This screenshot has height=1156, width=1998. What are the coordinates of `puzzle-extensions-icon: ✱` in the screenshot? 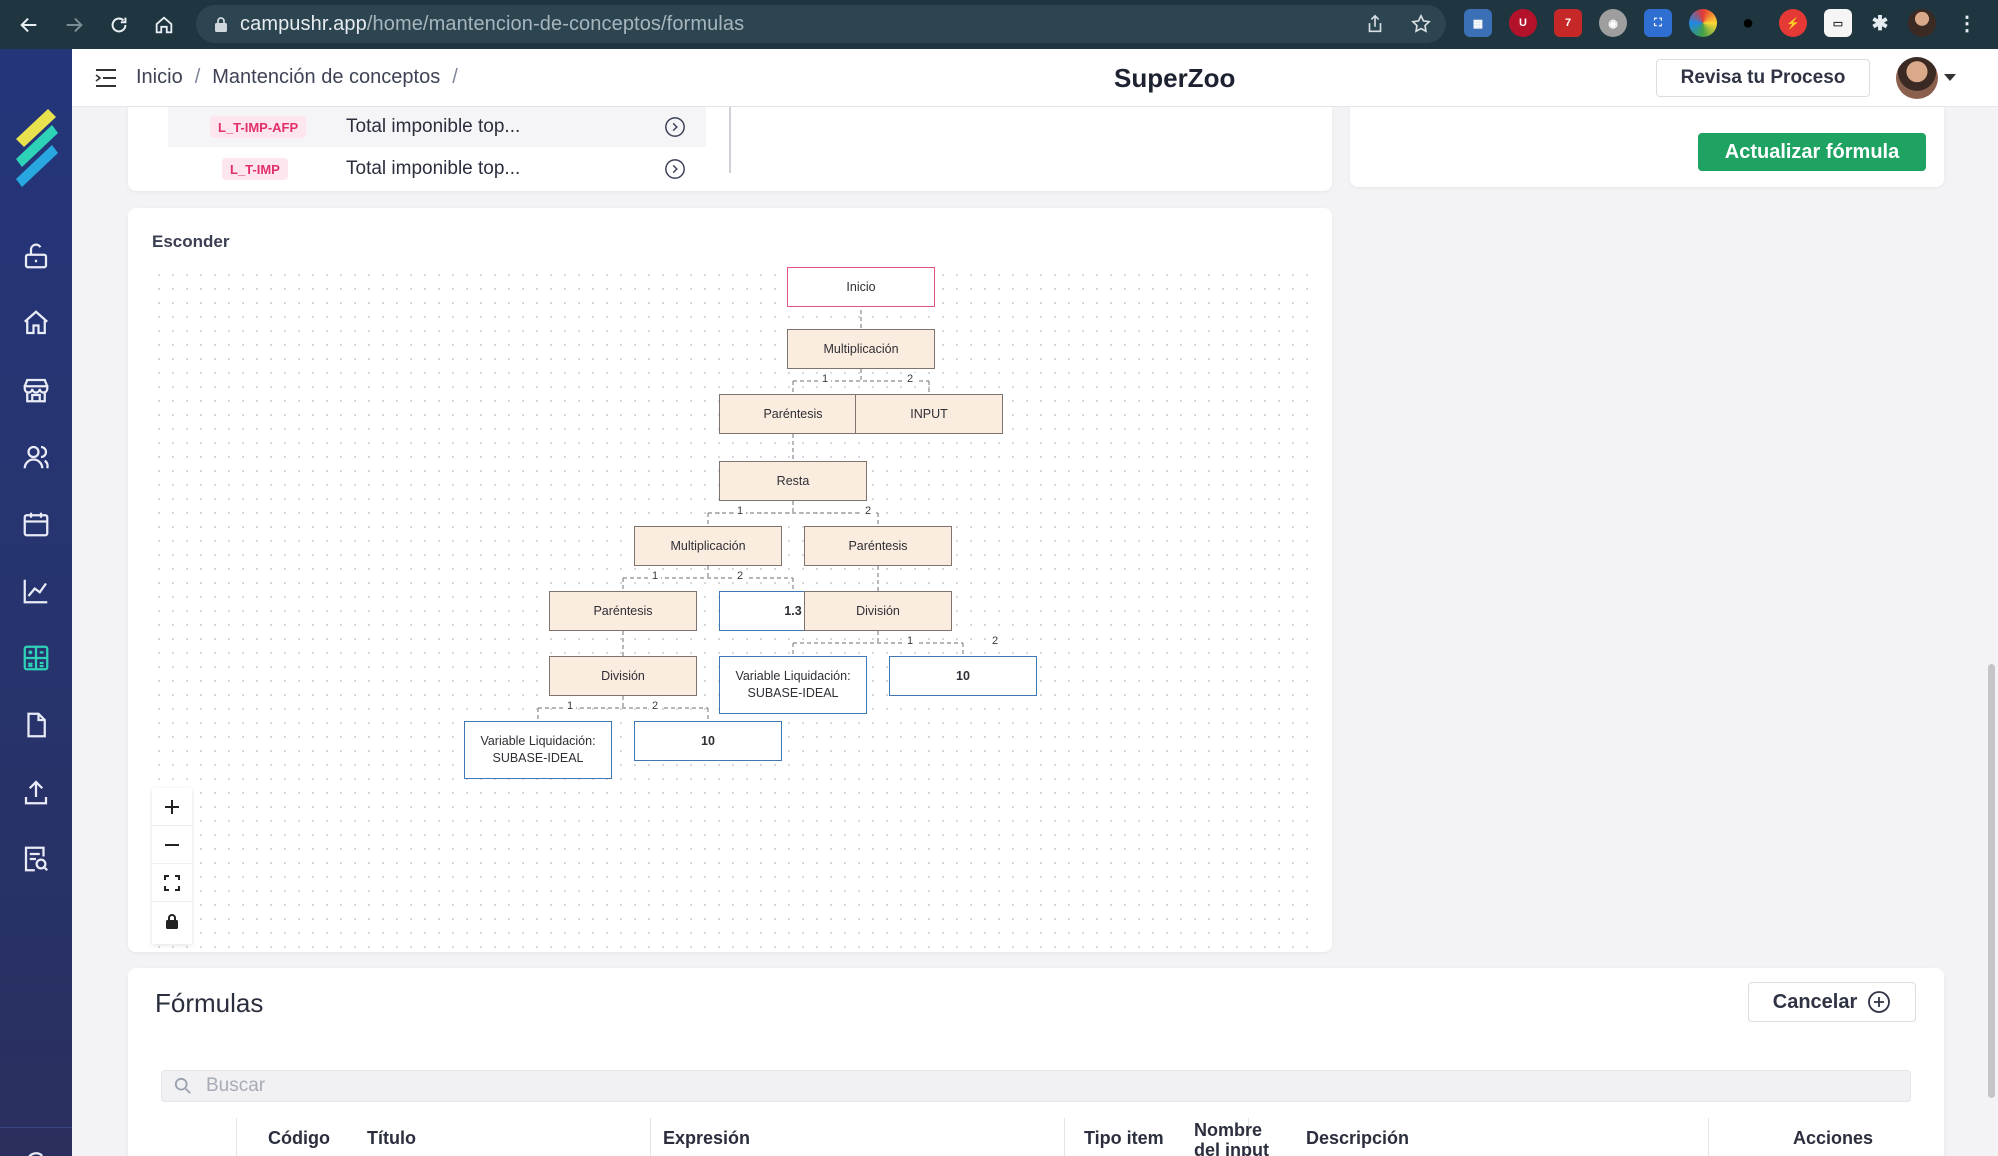 It's located at (1880, 23).